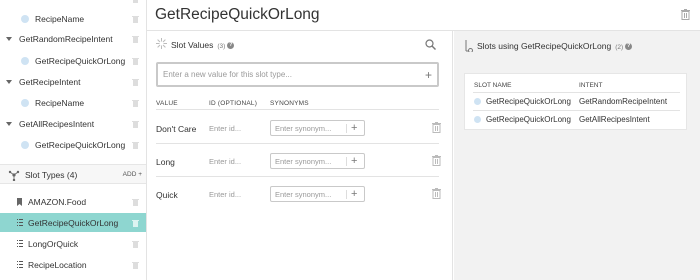 The width and height of the screenshot is (700, 280). Describe the element at coordinates (132, 174) in the screenshot. I see `add-slot-type-button: ADD +` at that location.